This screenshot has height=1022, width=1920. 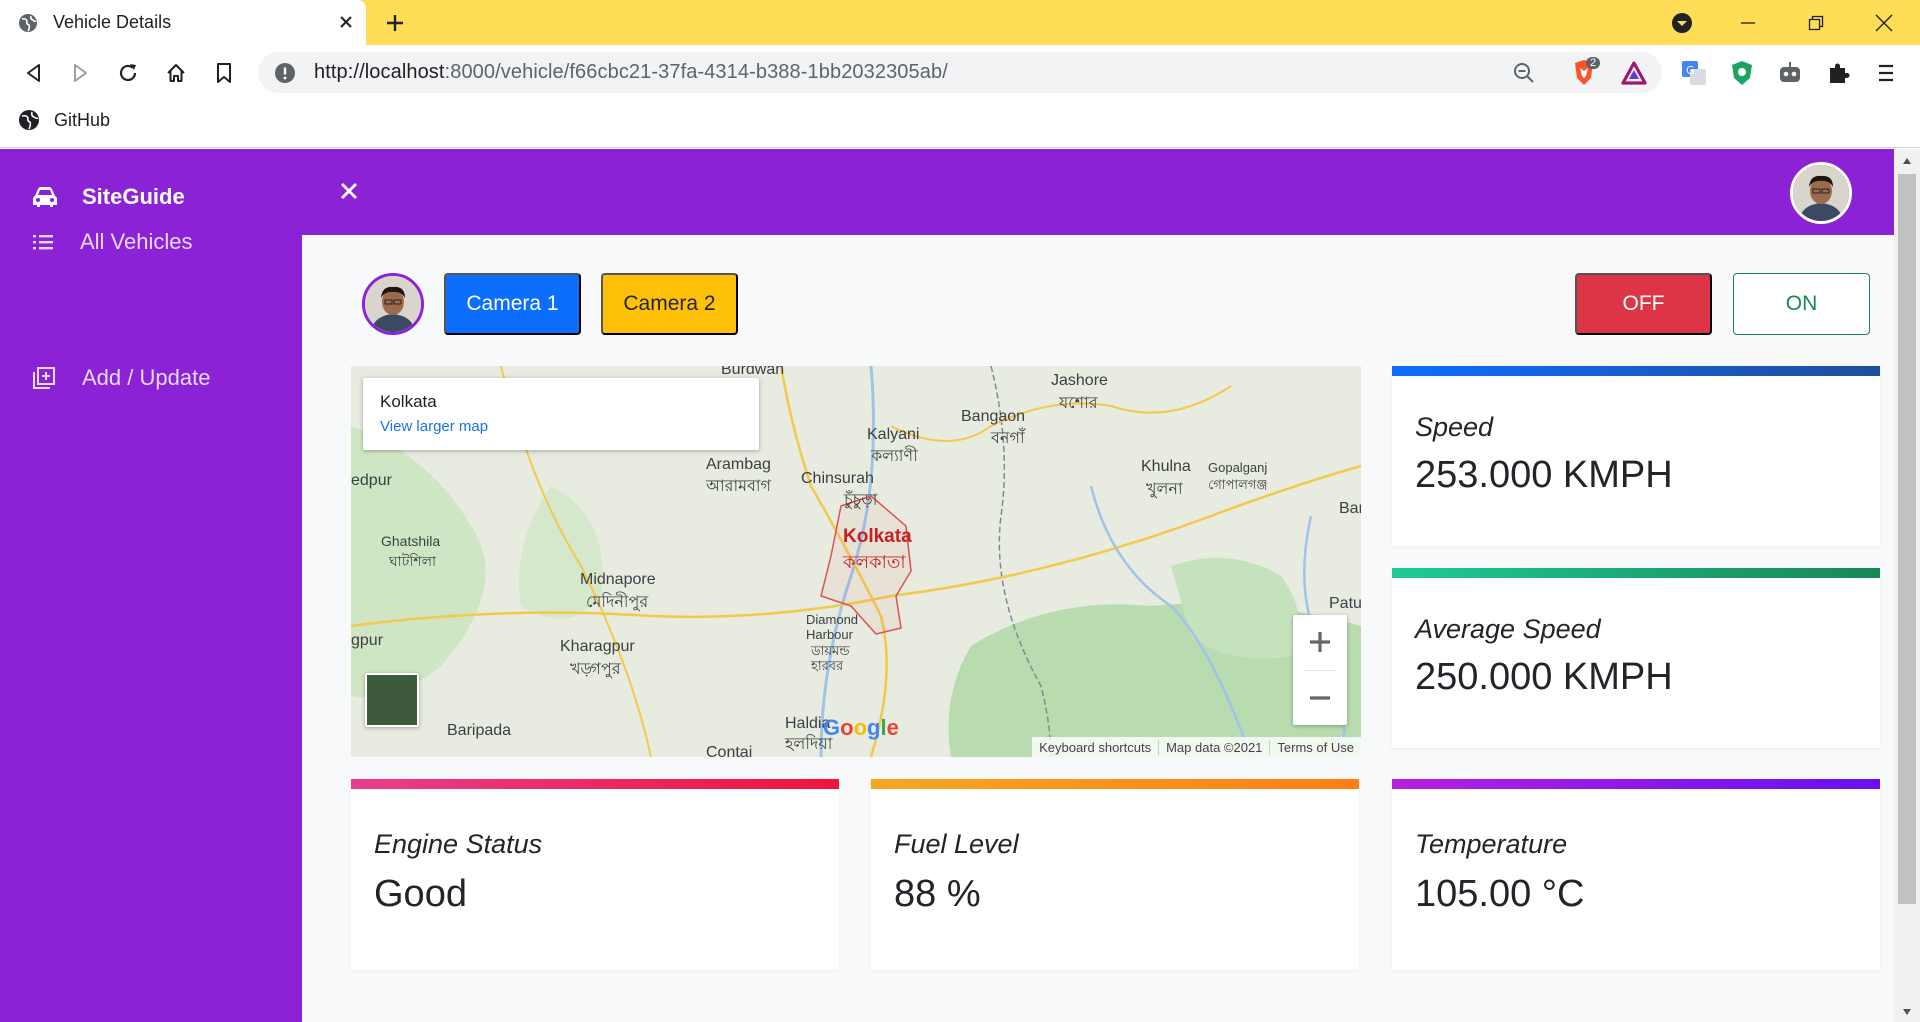 What do you see at coordinates (1166, 466) in the screenshot?
I see `map-place-label: Khulna` at bounding box center [1166, 466].